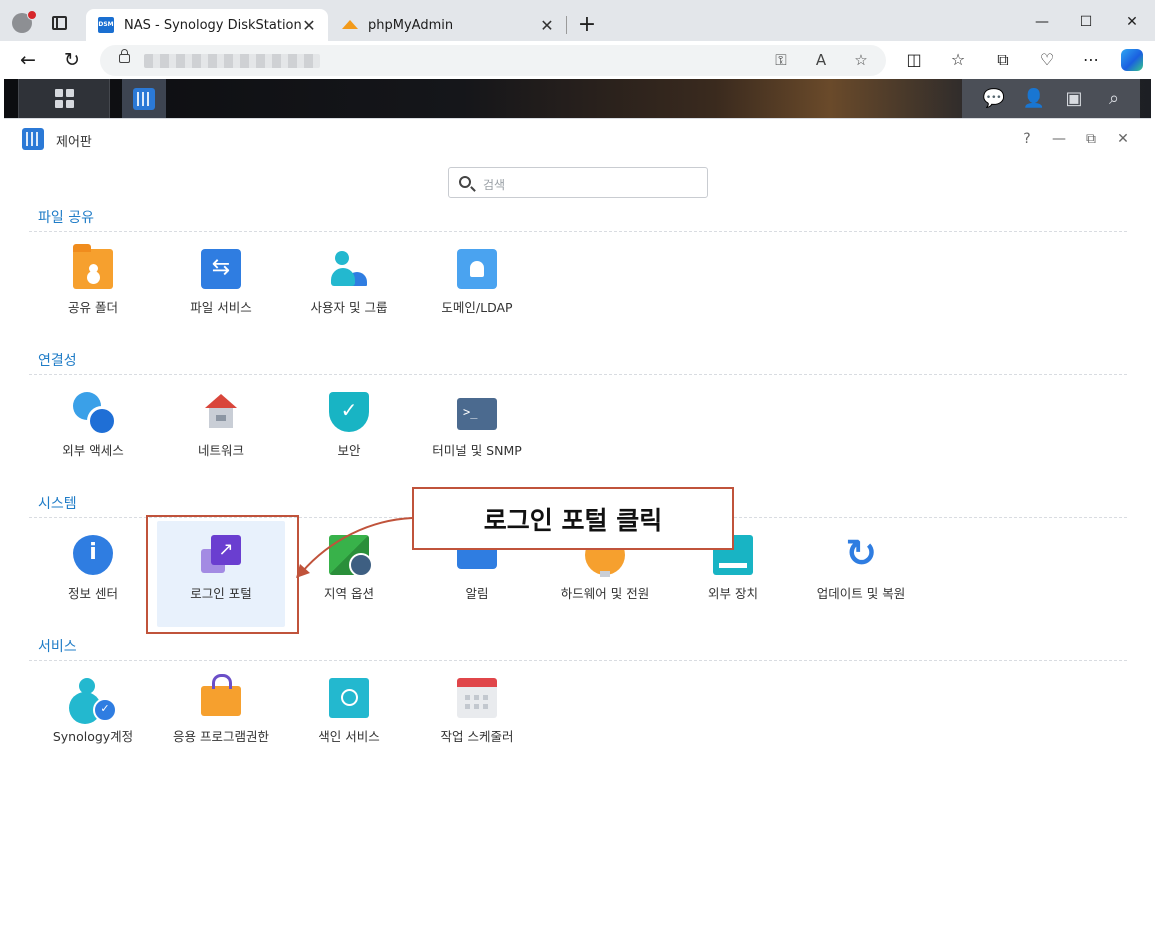 This screenshot has width=1155, height=942. I want to click on item-network: 네트워크, so click(221, 431).